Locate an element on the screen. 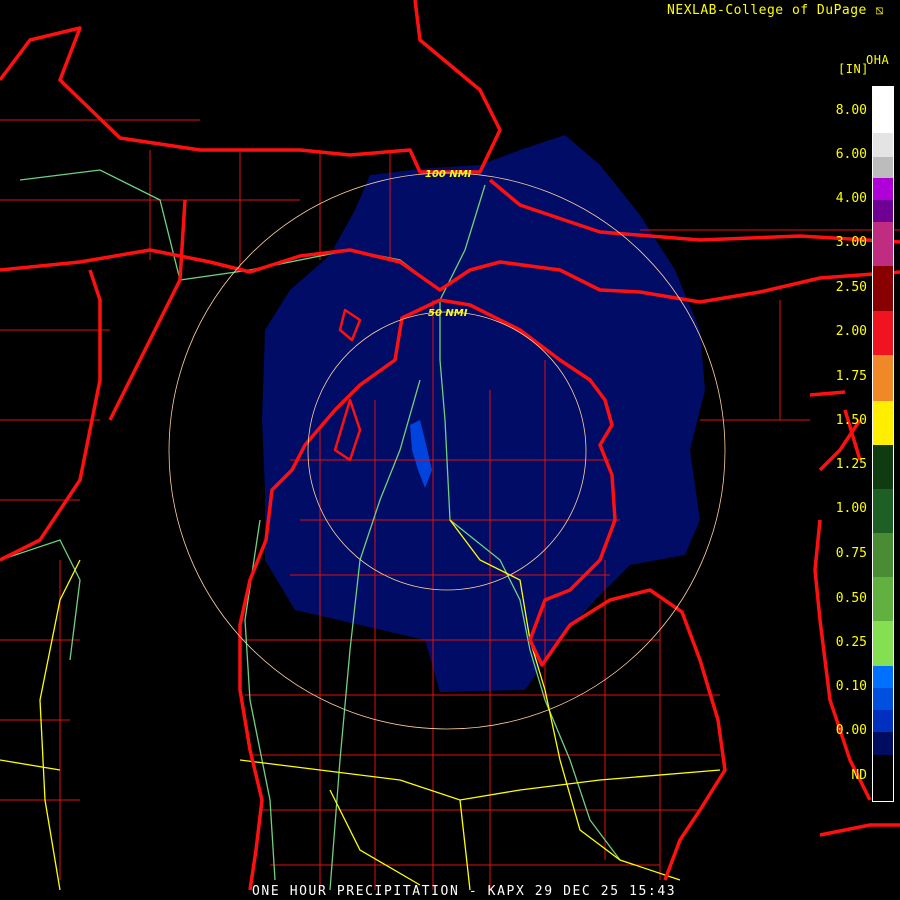 The height and width of the screenshot is (900, 900). legend-tick-label: 8.00 is located at coordinates (851, 110).